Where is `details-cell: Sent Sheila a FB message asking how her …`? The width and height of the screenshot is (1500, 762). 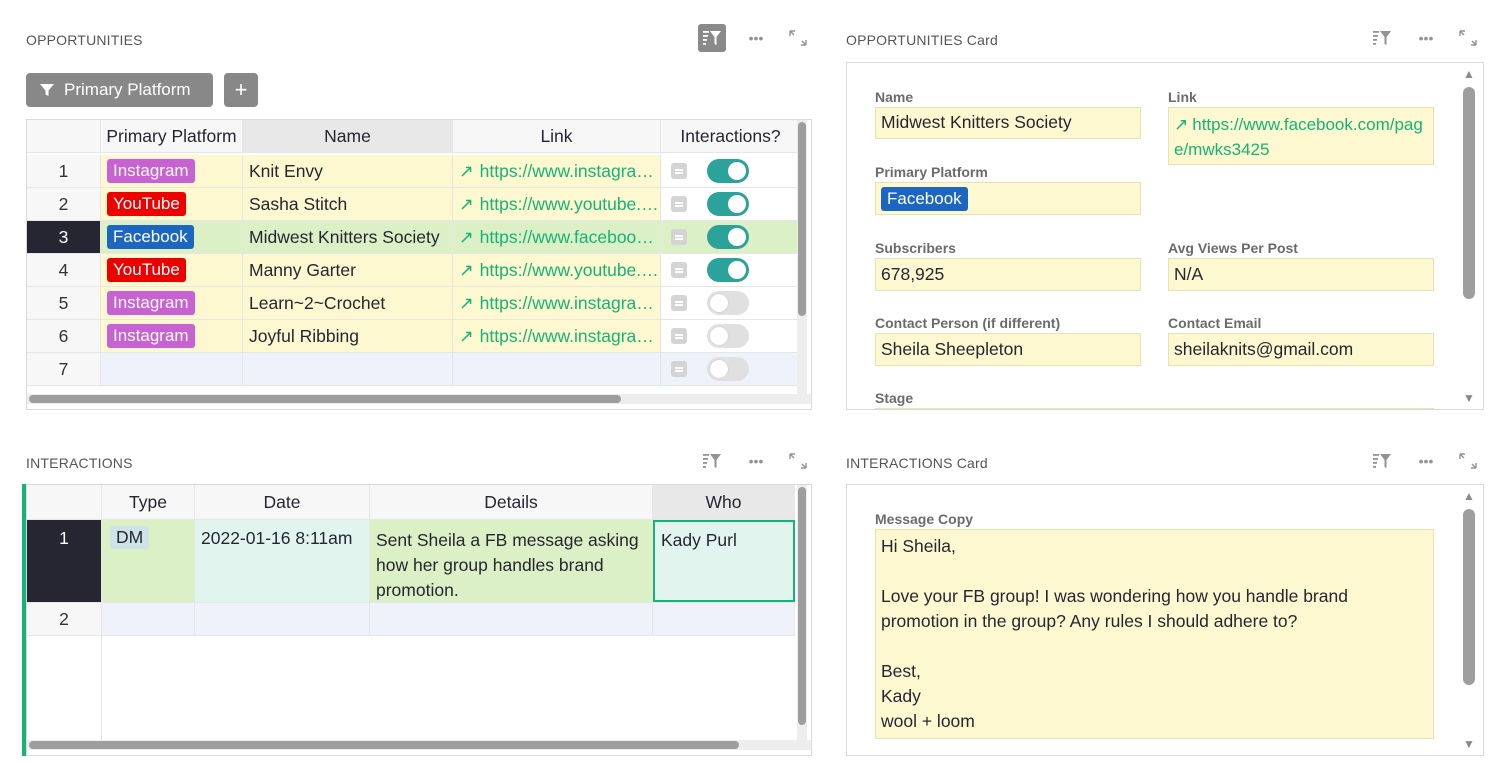
details-cell: Sent Sheila a FB message asking how her … is located at coordinates (511, 561).